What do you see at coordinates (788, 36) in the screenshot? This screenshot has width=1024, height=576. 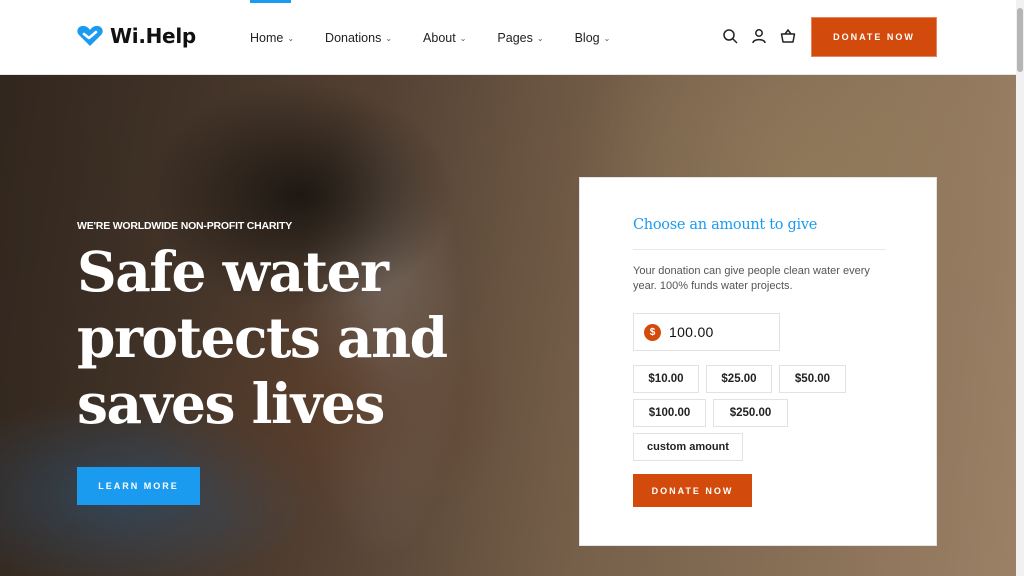 I see `cart-icon` at bounding box center [788, 36].